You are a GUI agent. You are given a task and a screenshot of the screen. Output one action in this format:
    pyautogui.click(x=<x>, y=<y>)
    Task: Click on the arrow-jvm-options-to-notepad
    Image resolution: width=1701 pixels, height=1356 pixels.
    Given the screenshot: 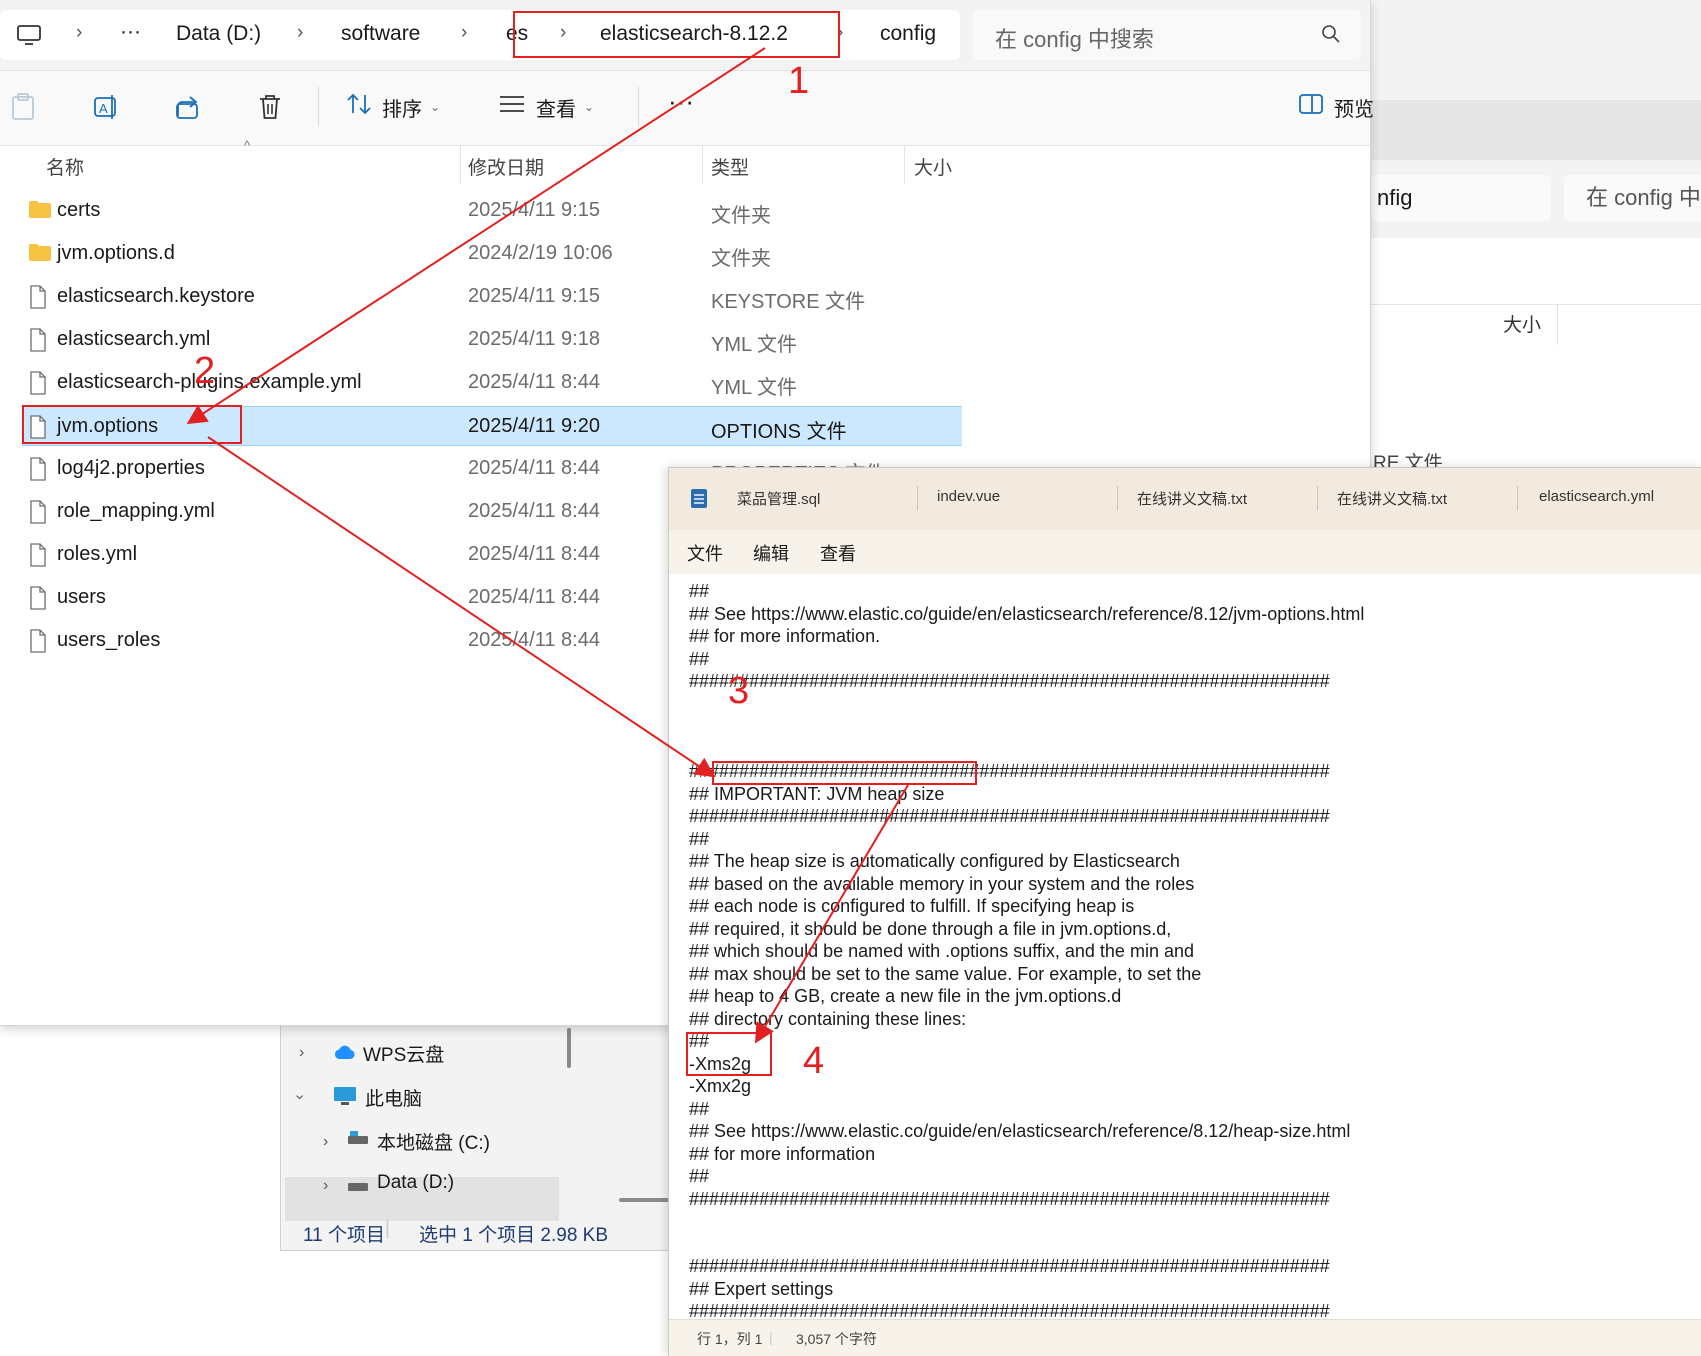 What is the action you would take?
    pyautogui.click(x=461, y=607)
    